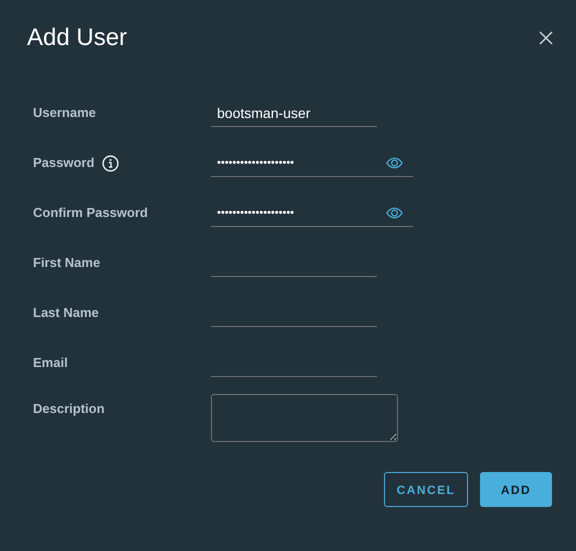 The width and height of the screenshot is (576, 551). Describe the element at coordinates (546, 38) in the screenshot. I see `close-icon` at that location.